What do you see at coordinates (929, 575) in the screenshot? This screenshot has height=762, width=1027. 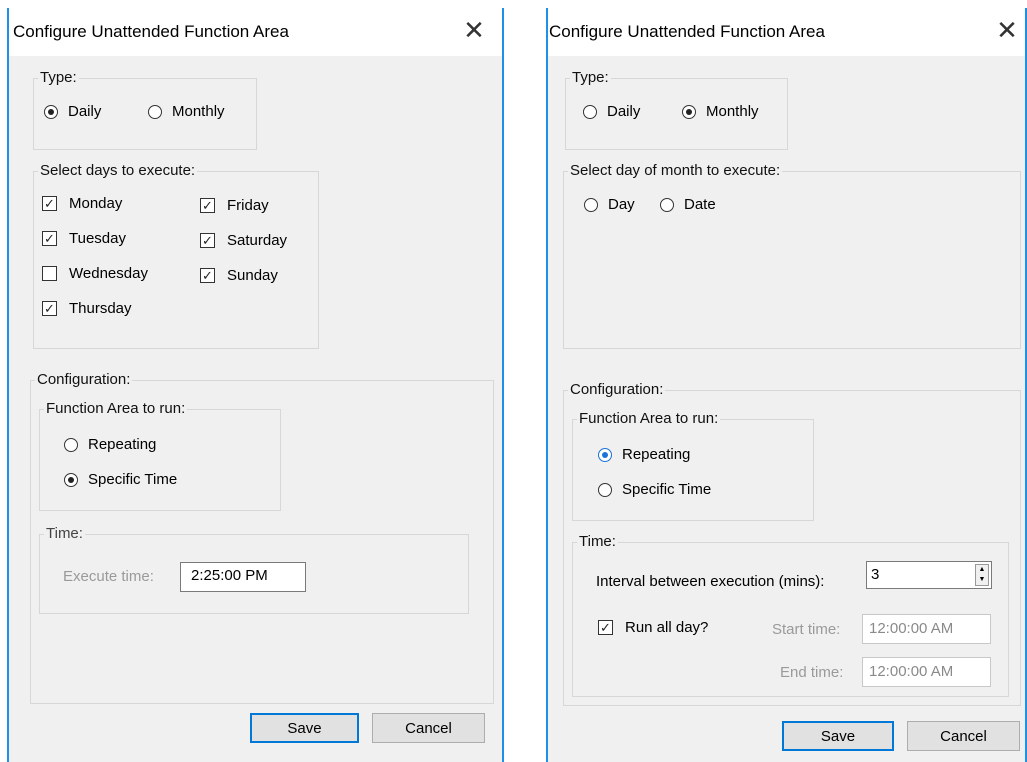 I see `interval-stepper: 3 ▲ ▼` at bounding box center [929, 575].